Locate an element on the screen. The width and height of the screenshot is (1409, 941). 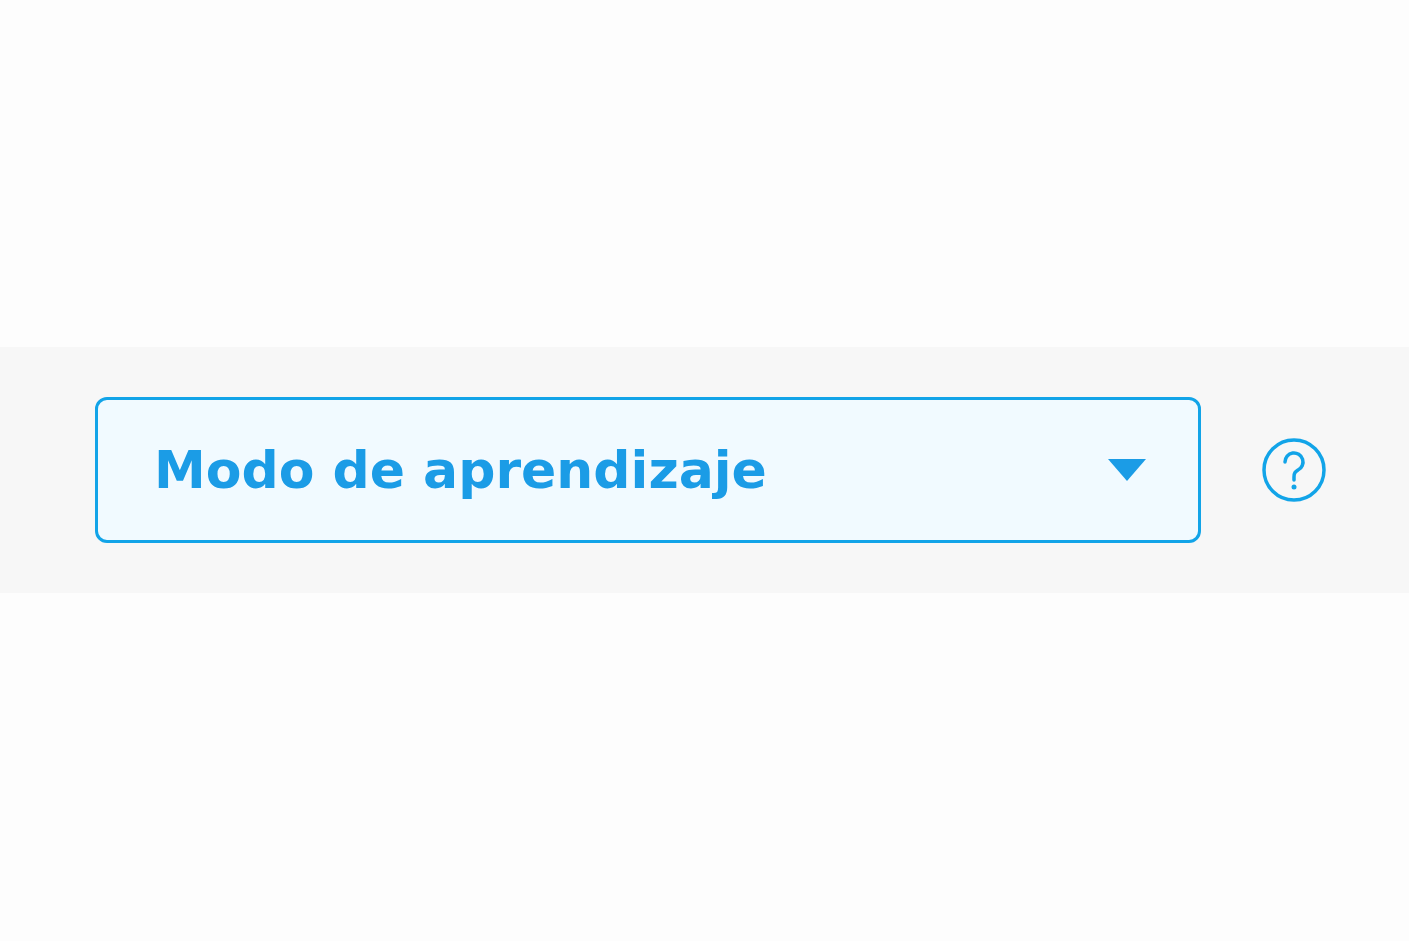
mode-dropdown: Modo de aprendizaje is located at coordinates (648, 470).